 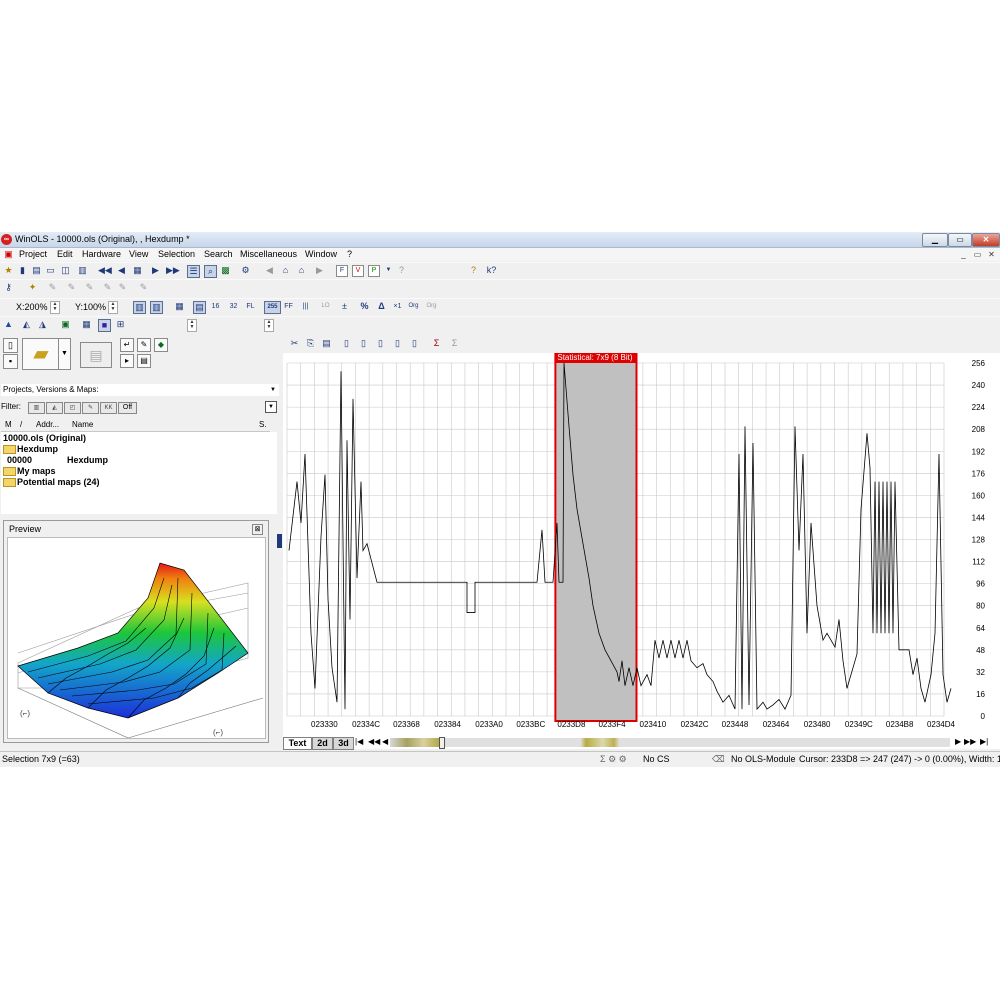 What do you see at coordinates (42, 324) in the screenshot?
I see `map-tool-2-icon: ◮` at bounding box center [42, 324].